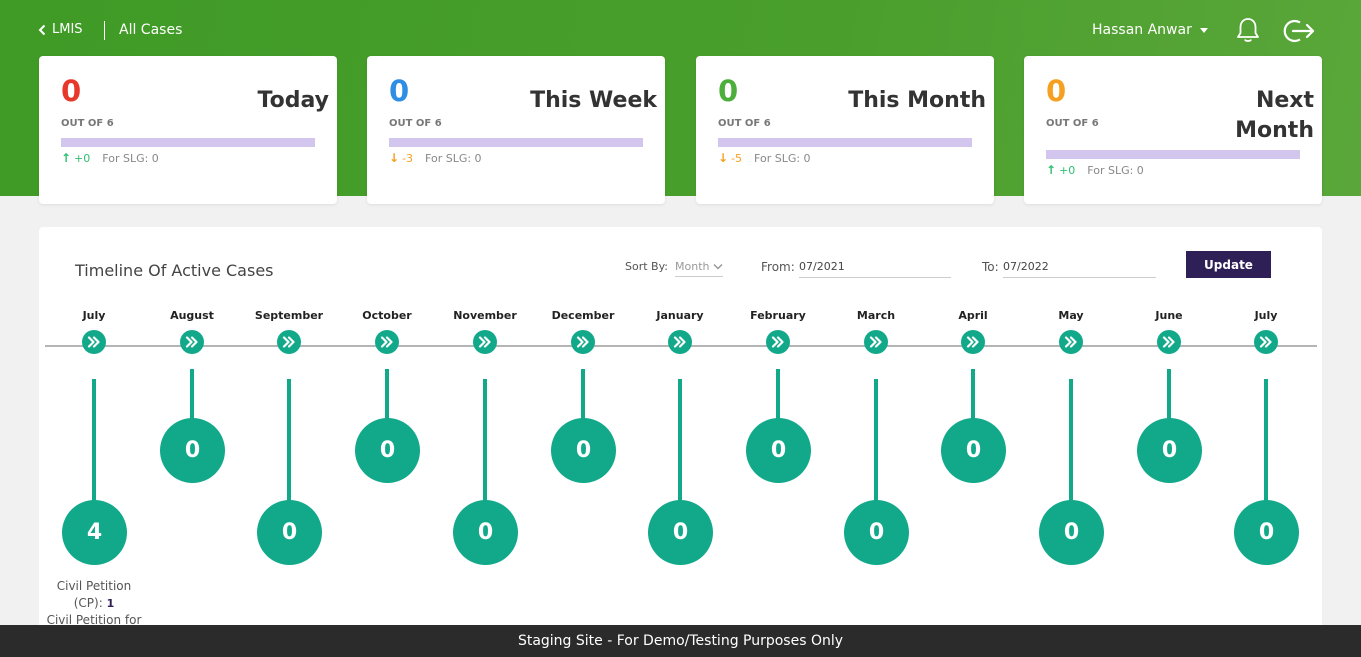  I want to click on sort-by-select: Month, so click(699, 268).